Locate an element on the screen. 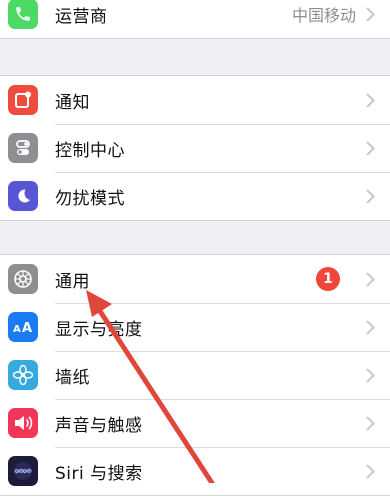 This screenshot has height=496, width=390. settings-item-label: 声音与触感 is located at coordinates (99, 425).